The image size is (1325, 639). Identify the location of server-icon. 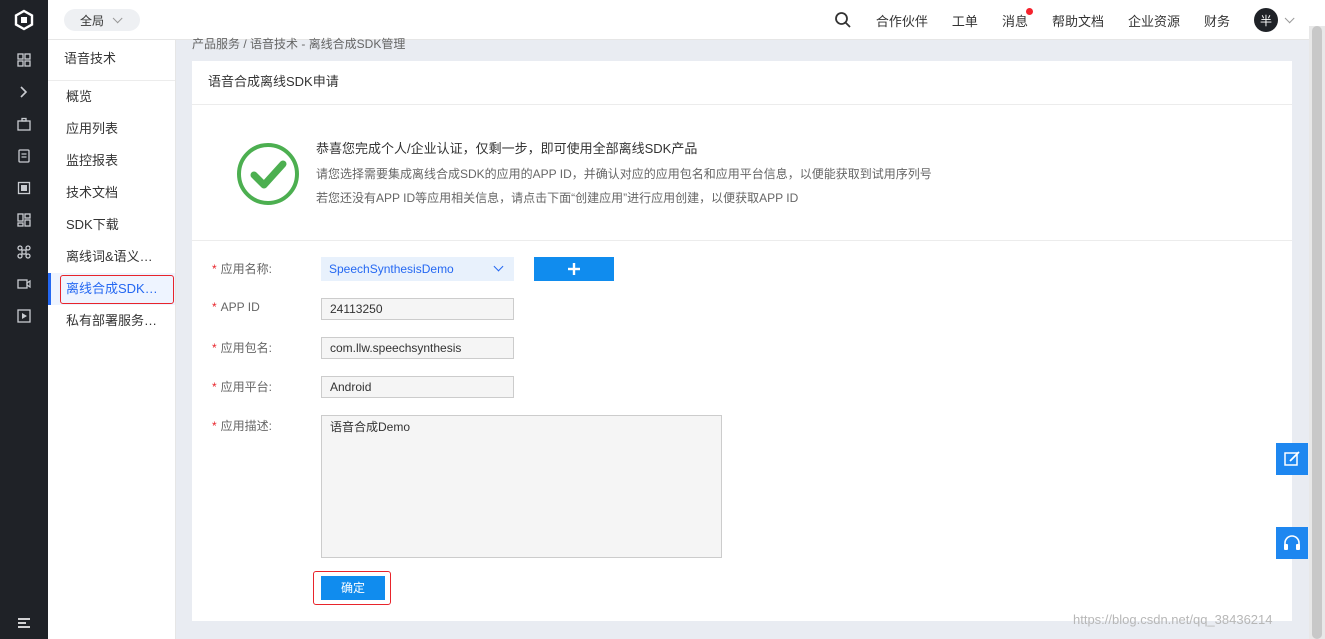
(24, 188).